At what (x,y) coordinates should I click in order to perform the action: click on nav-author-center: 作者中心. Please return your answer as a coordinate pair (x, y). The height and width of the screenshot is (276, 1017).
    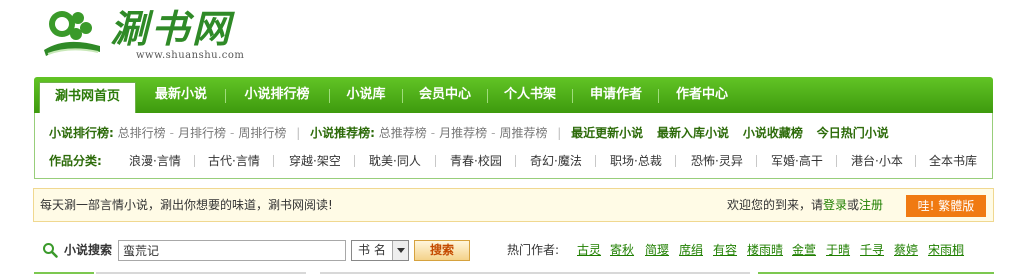
    Looking at the image, I should click on (702, 95).